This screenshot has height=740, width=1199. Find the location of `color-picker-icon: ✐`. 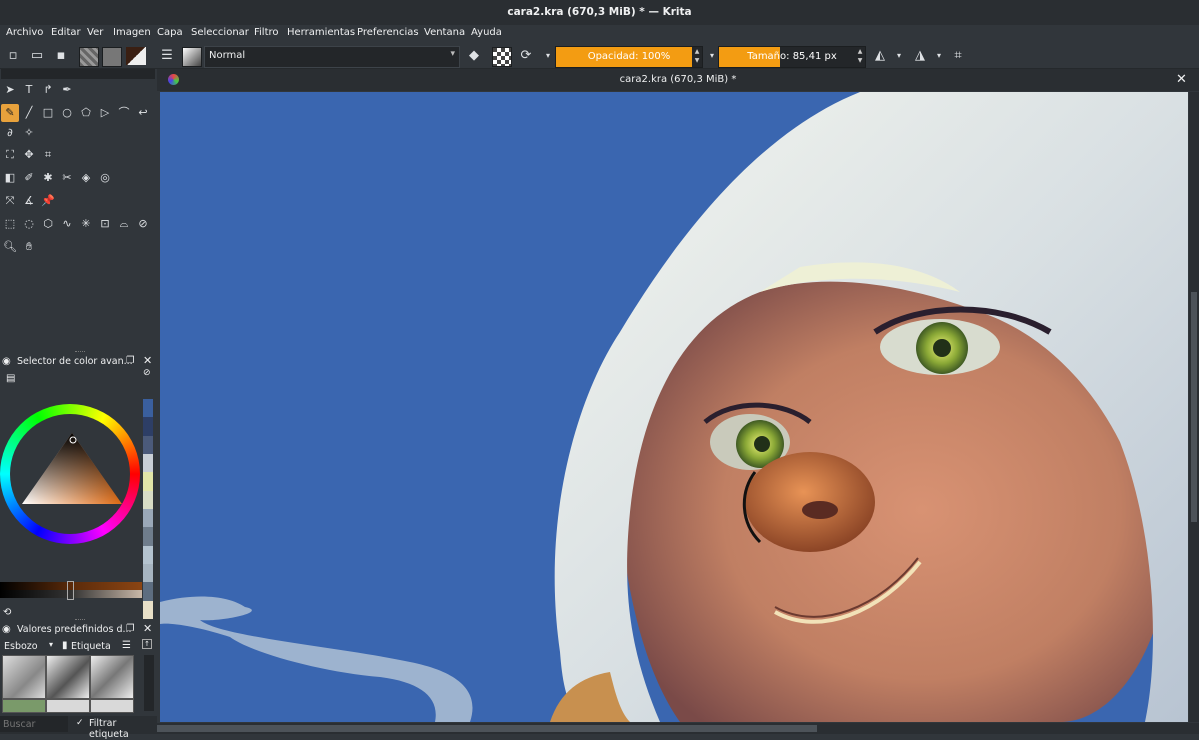

color-picker-icon: ✐ is located at coordinates (29, 178).